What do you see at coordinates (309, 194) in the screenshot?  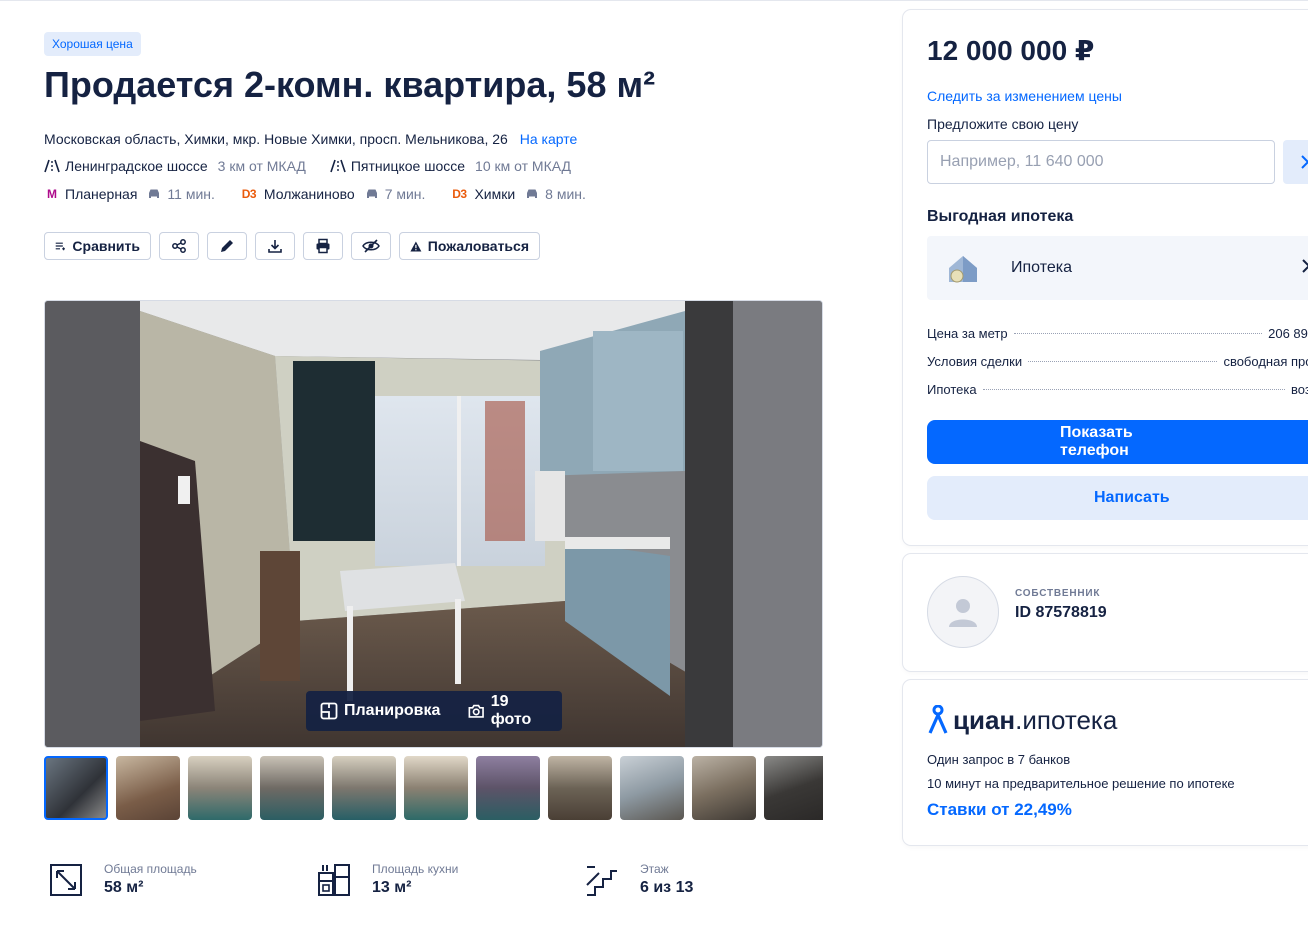 I see `station-name: Молжаниново` at bounding box center [309, 194].